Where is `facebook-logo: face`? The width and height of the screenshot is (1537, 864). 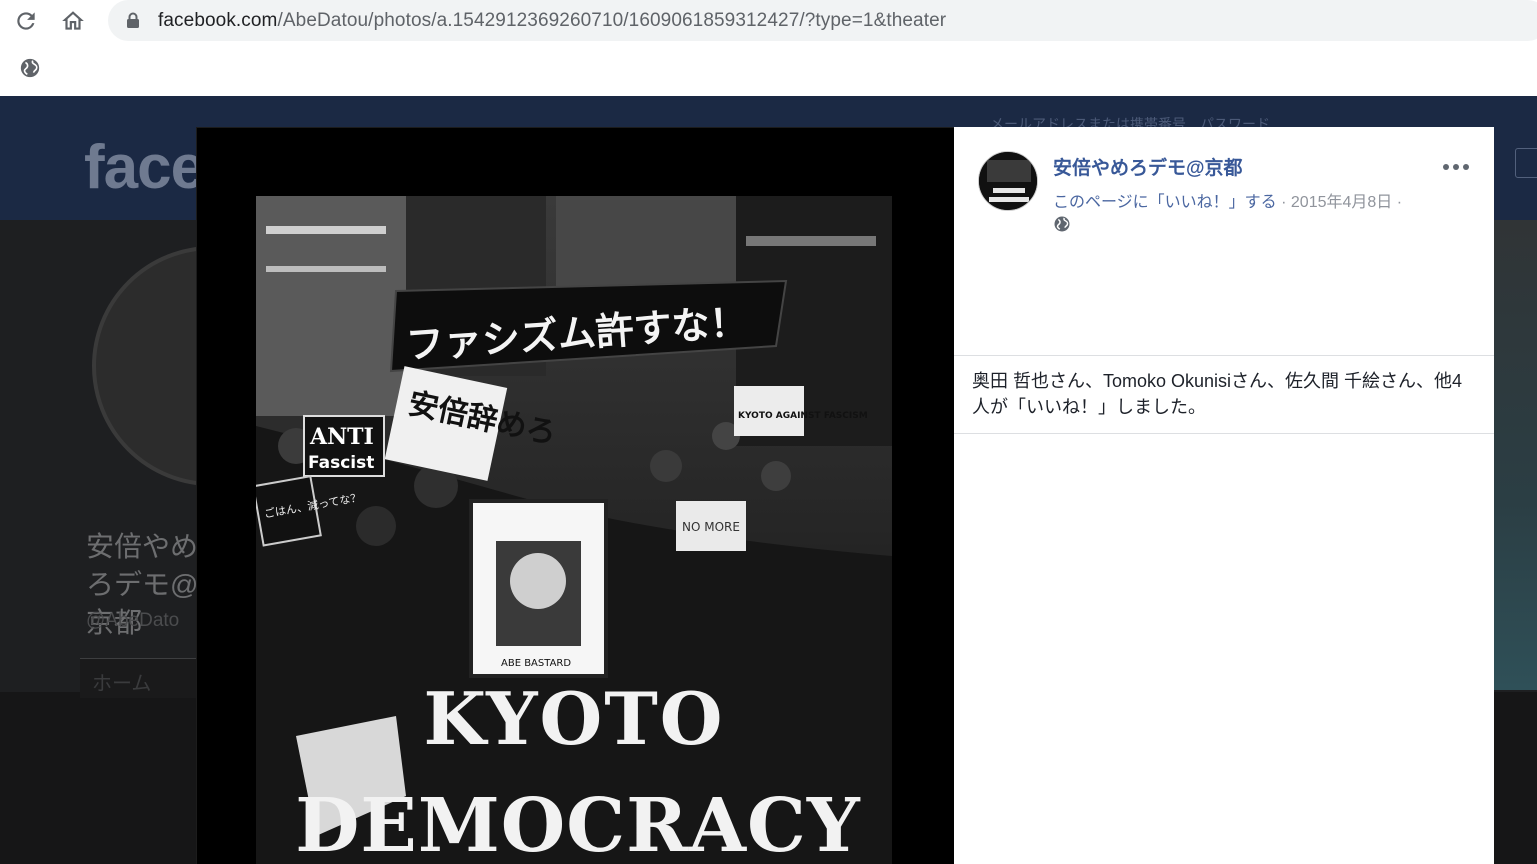 facebook-logo: face is located at coordinates (144, 167).